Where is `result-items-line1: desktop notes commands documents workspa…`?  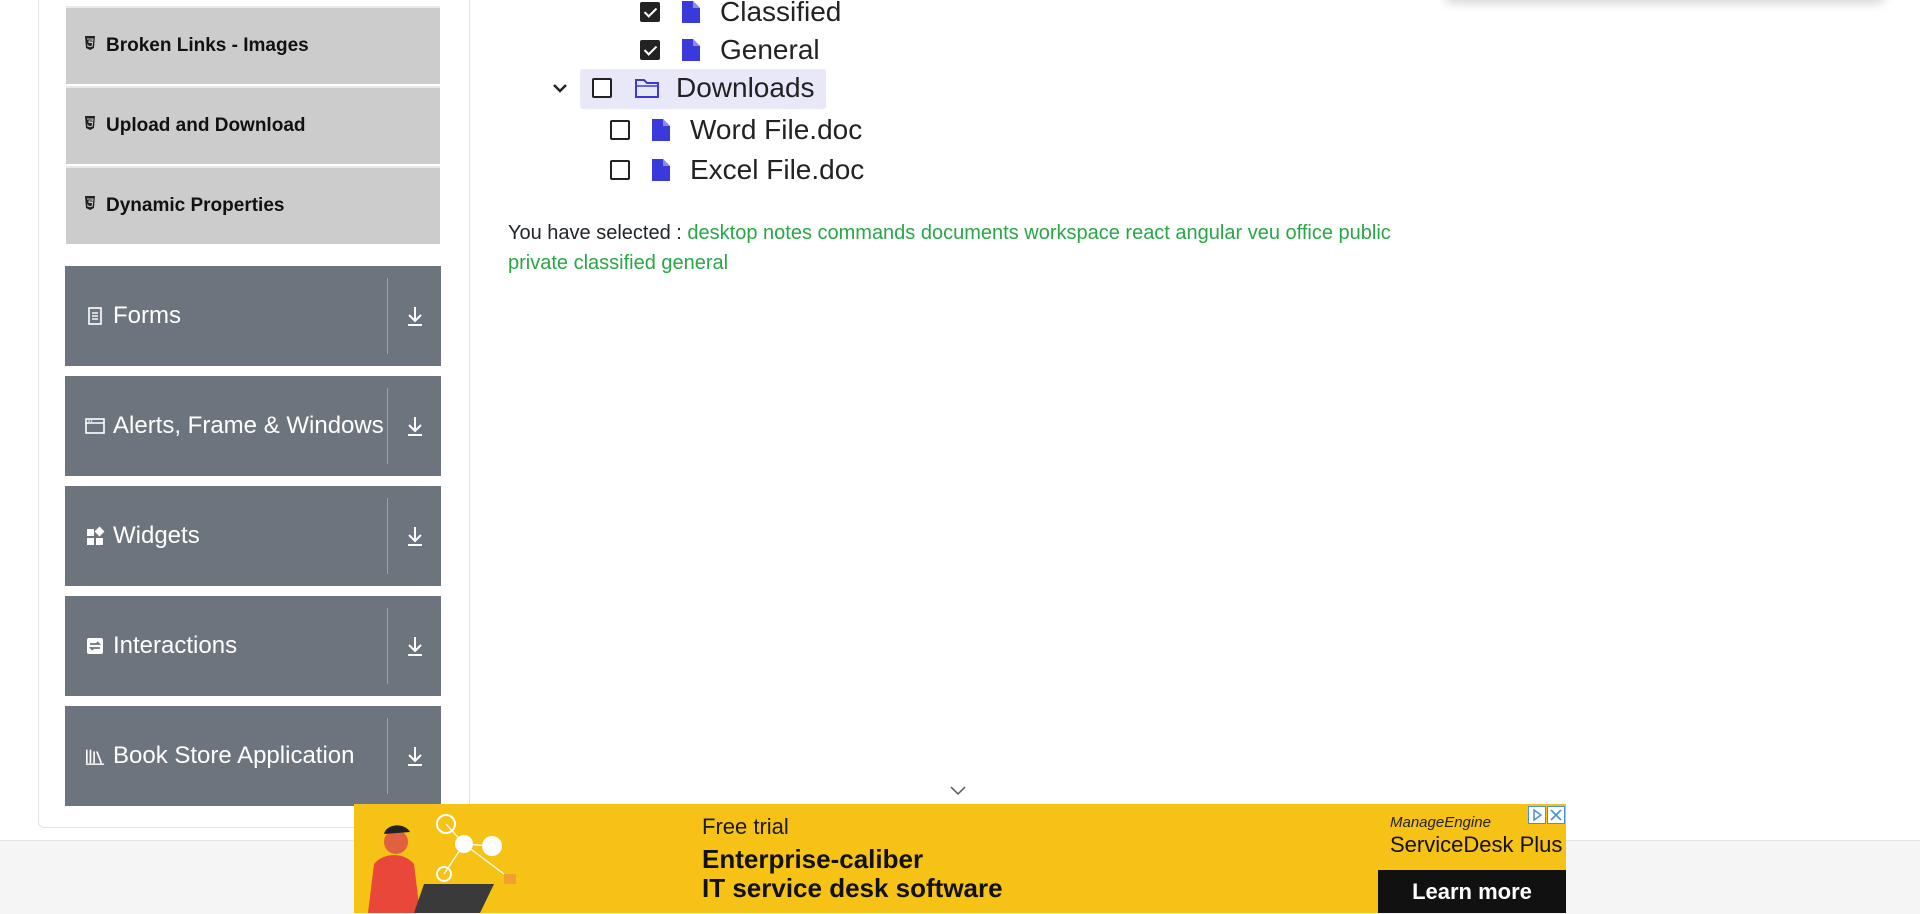
result-items-line1: desktop notes commands documents workspa… is located at coordinates (1039, 233).